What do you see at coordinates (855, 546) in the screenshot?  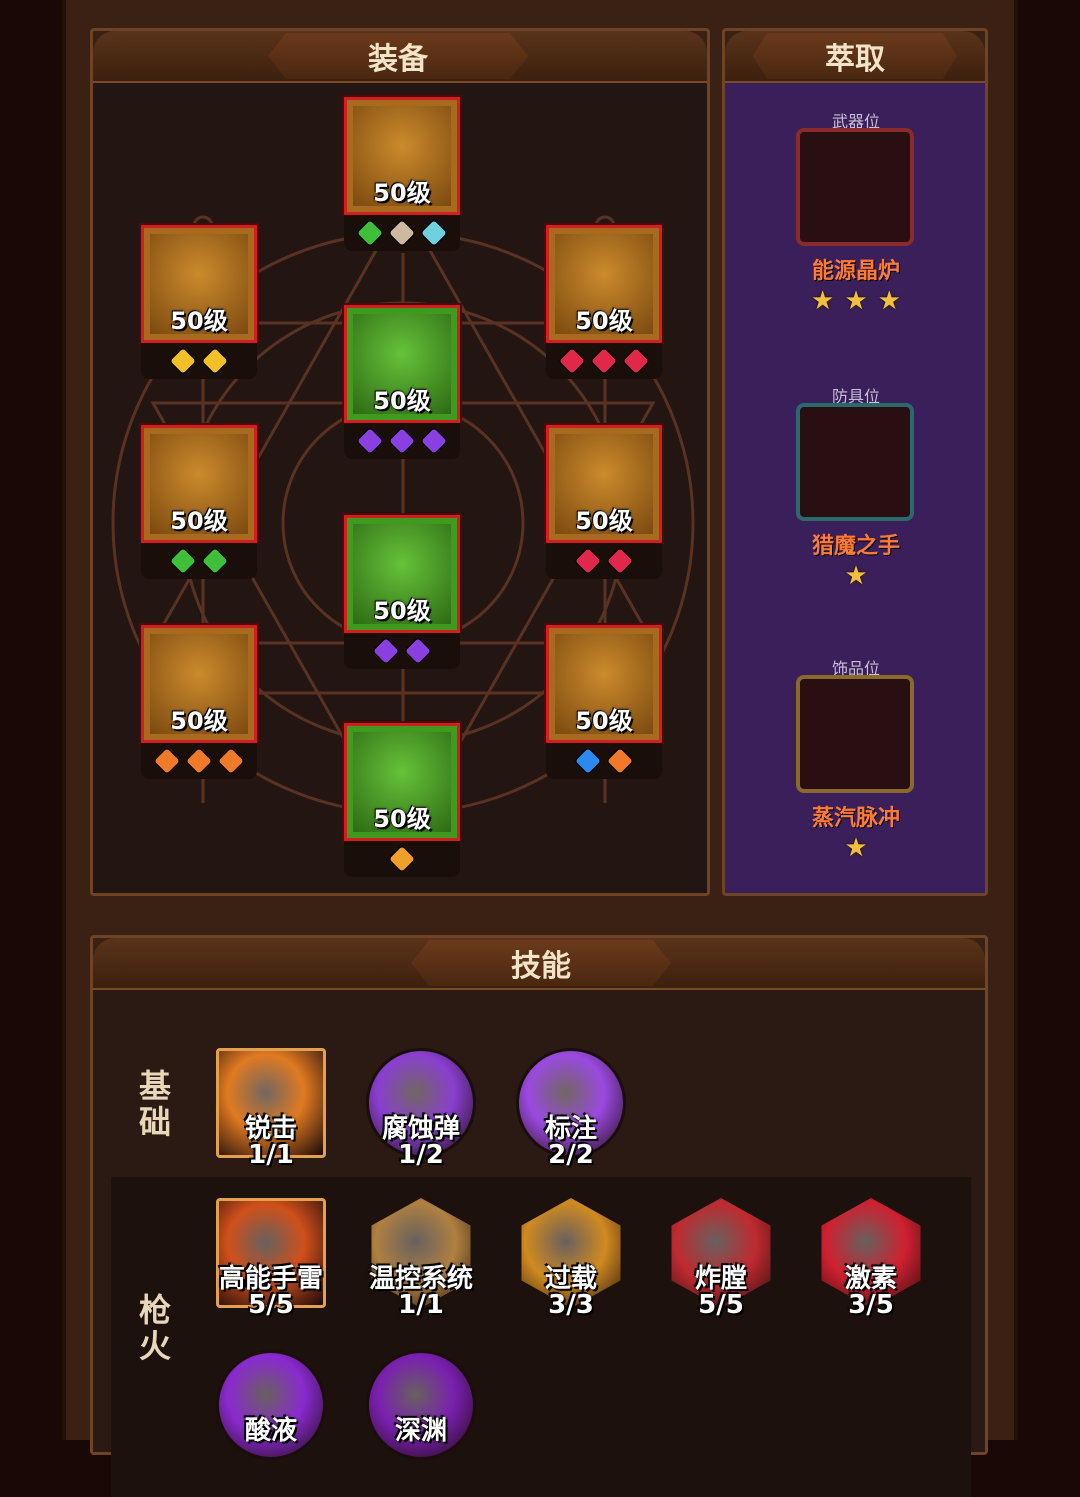 I see `extraction-item-name: 猎魔之手` at bounding box center [855, 546].